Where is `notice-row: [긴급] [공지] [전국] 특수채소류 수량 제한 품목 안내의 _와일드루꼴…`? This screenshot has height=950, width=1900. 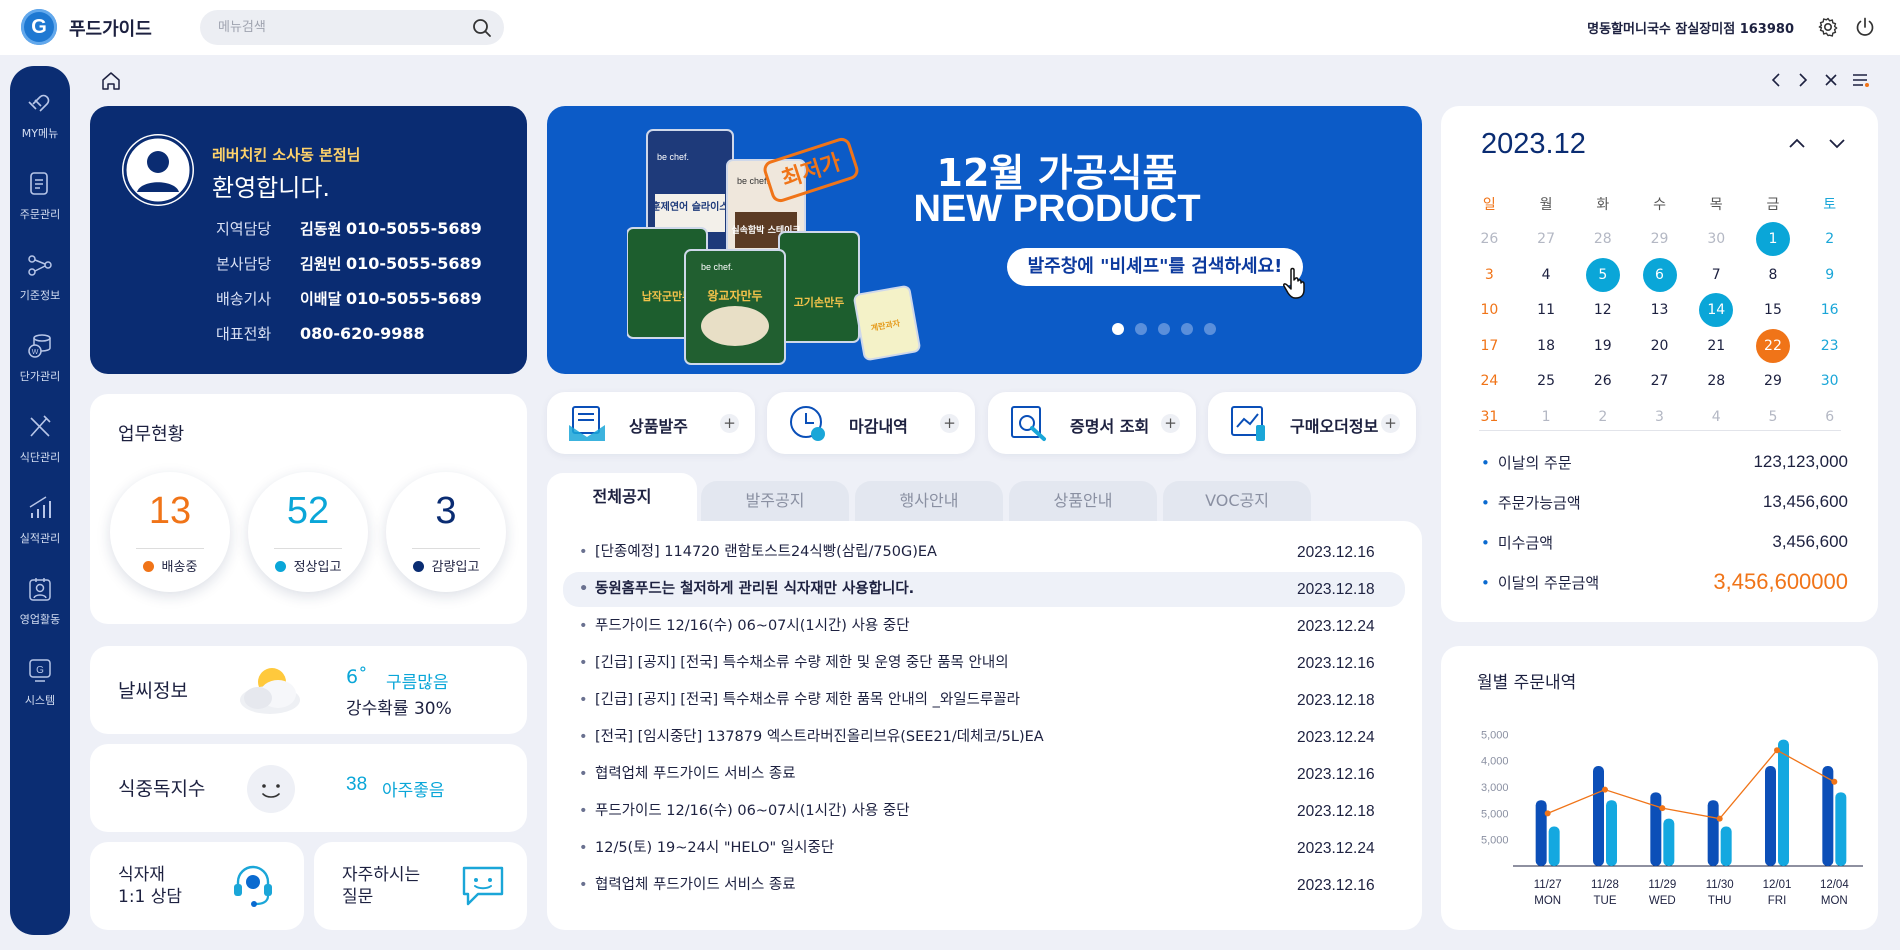 notice-row: [긴급] [공지] [전국] 특수채소류 수량 제한 품목 안내의 _와일드루꼴… is located at coordinates (984, 700).